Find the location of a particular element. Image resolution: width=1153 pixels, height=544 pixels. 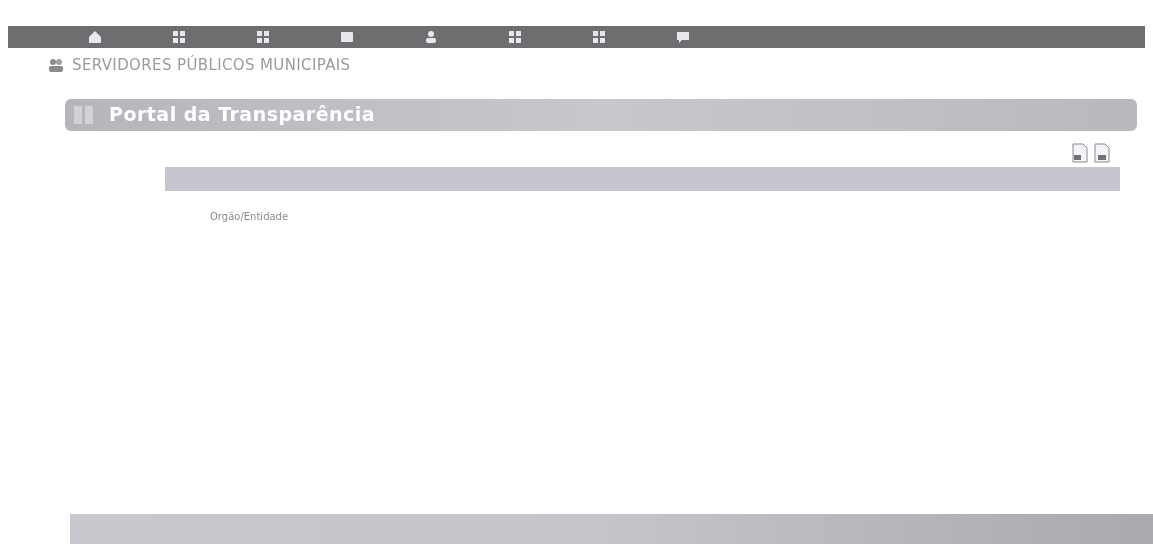

page-title: SERVIDORES PÚBLICOS MUNICIPAIS is located at coordinates (211, 65).